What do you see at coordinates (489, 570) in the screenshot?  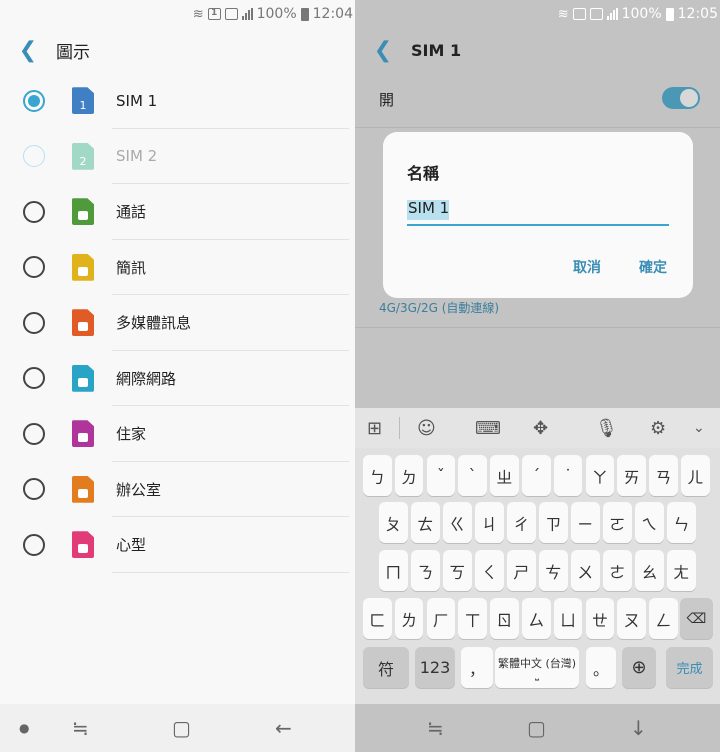 I see `keyboard-key: ㄑ` at bounding box center [489, 570].